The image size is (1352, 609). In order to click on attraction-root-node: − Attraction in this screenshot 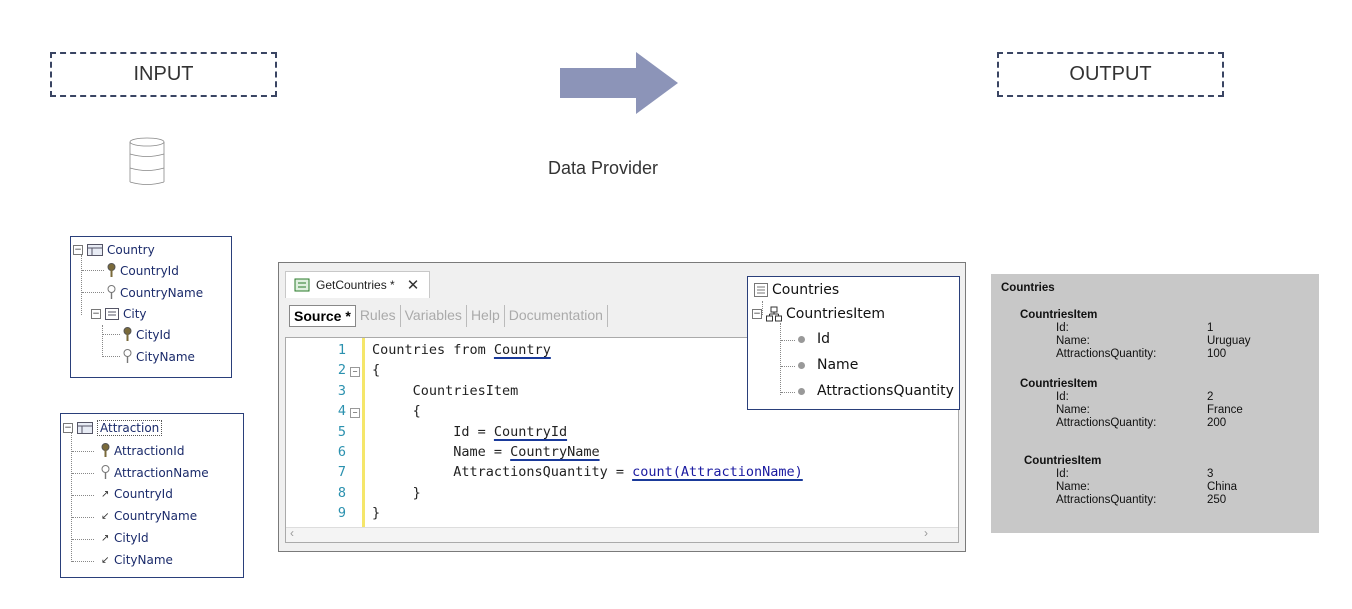, I will do `click(113, 428)`.